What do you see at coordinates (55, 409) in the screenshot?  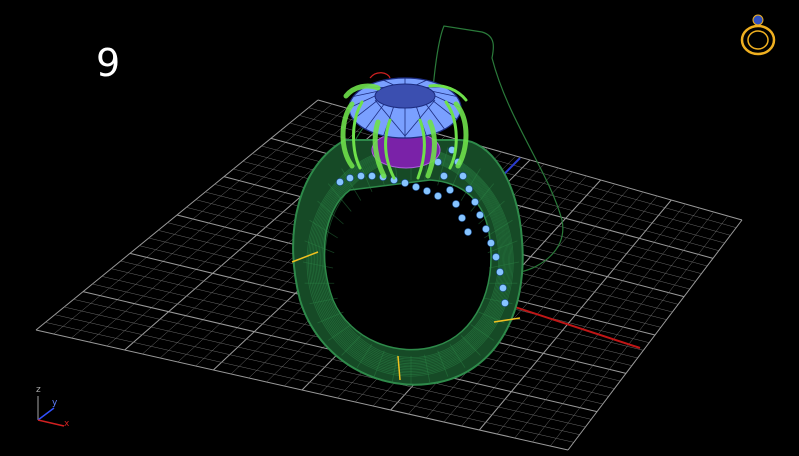 I see `axis-gizmo-icon: z y x` at bounding box center [55, 409].